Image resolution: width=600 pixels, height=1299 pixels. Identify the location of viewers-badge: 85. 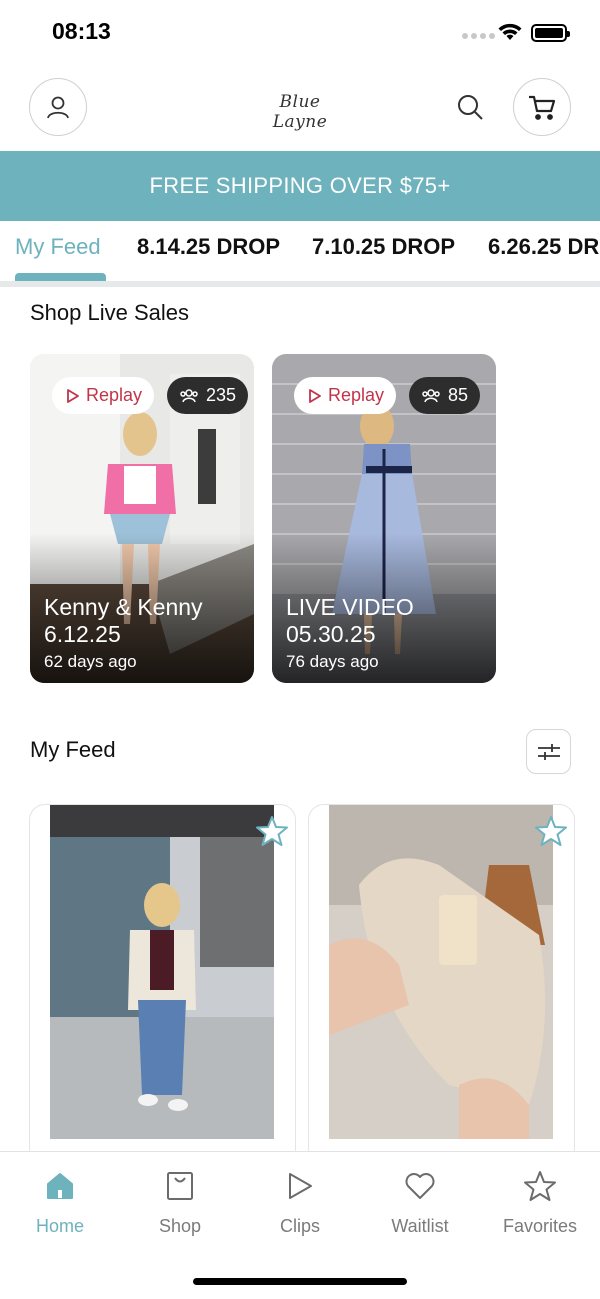
(445, 395).